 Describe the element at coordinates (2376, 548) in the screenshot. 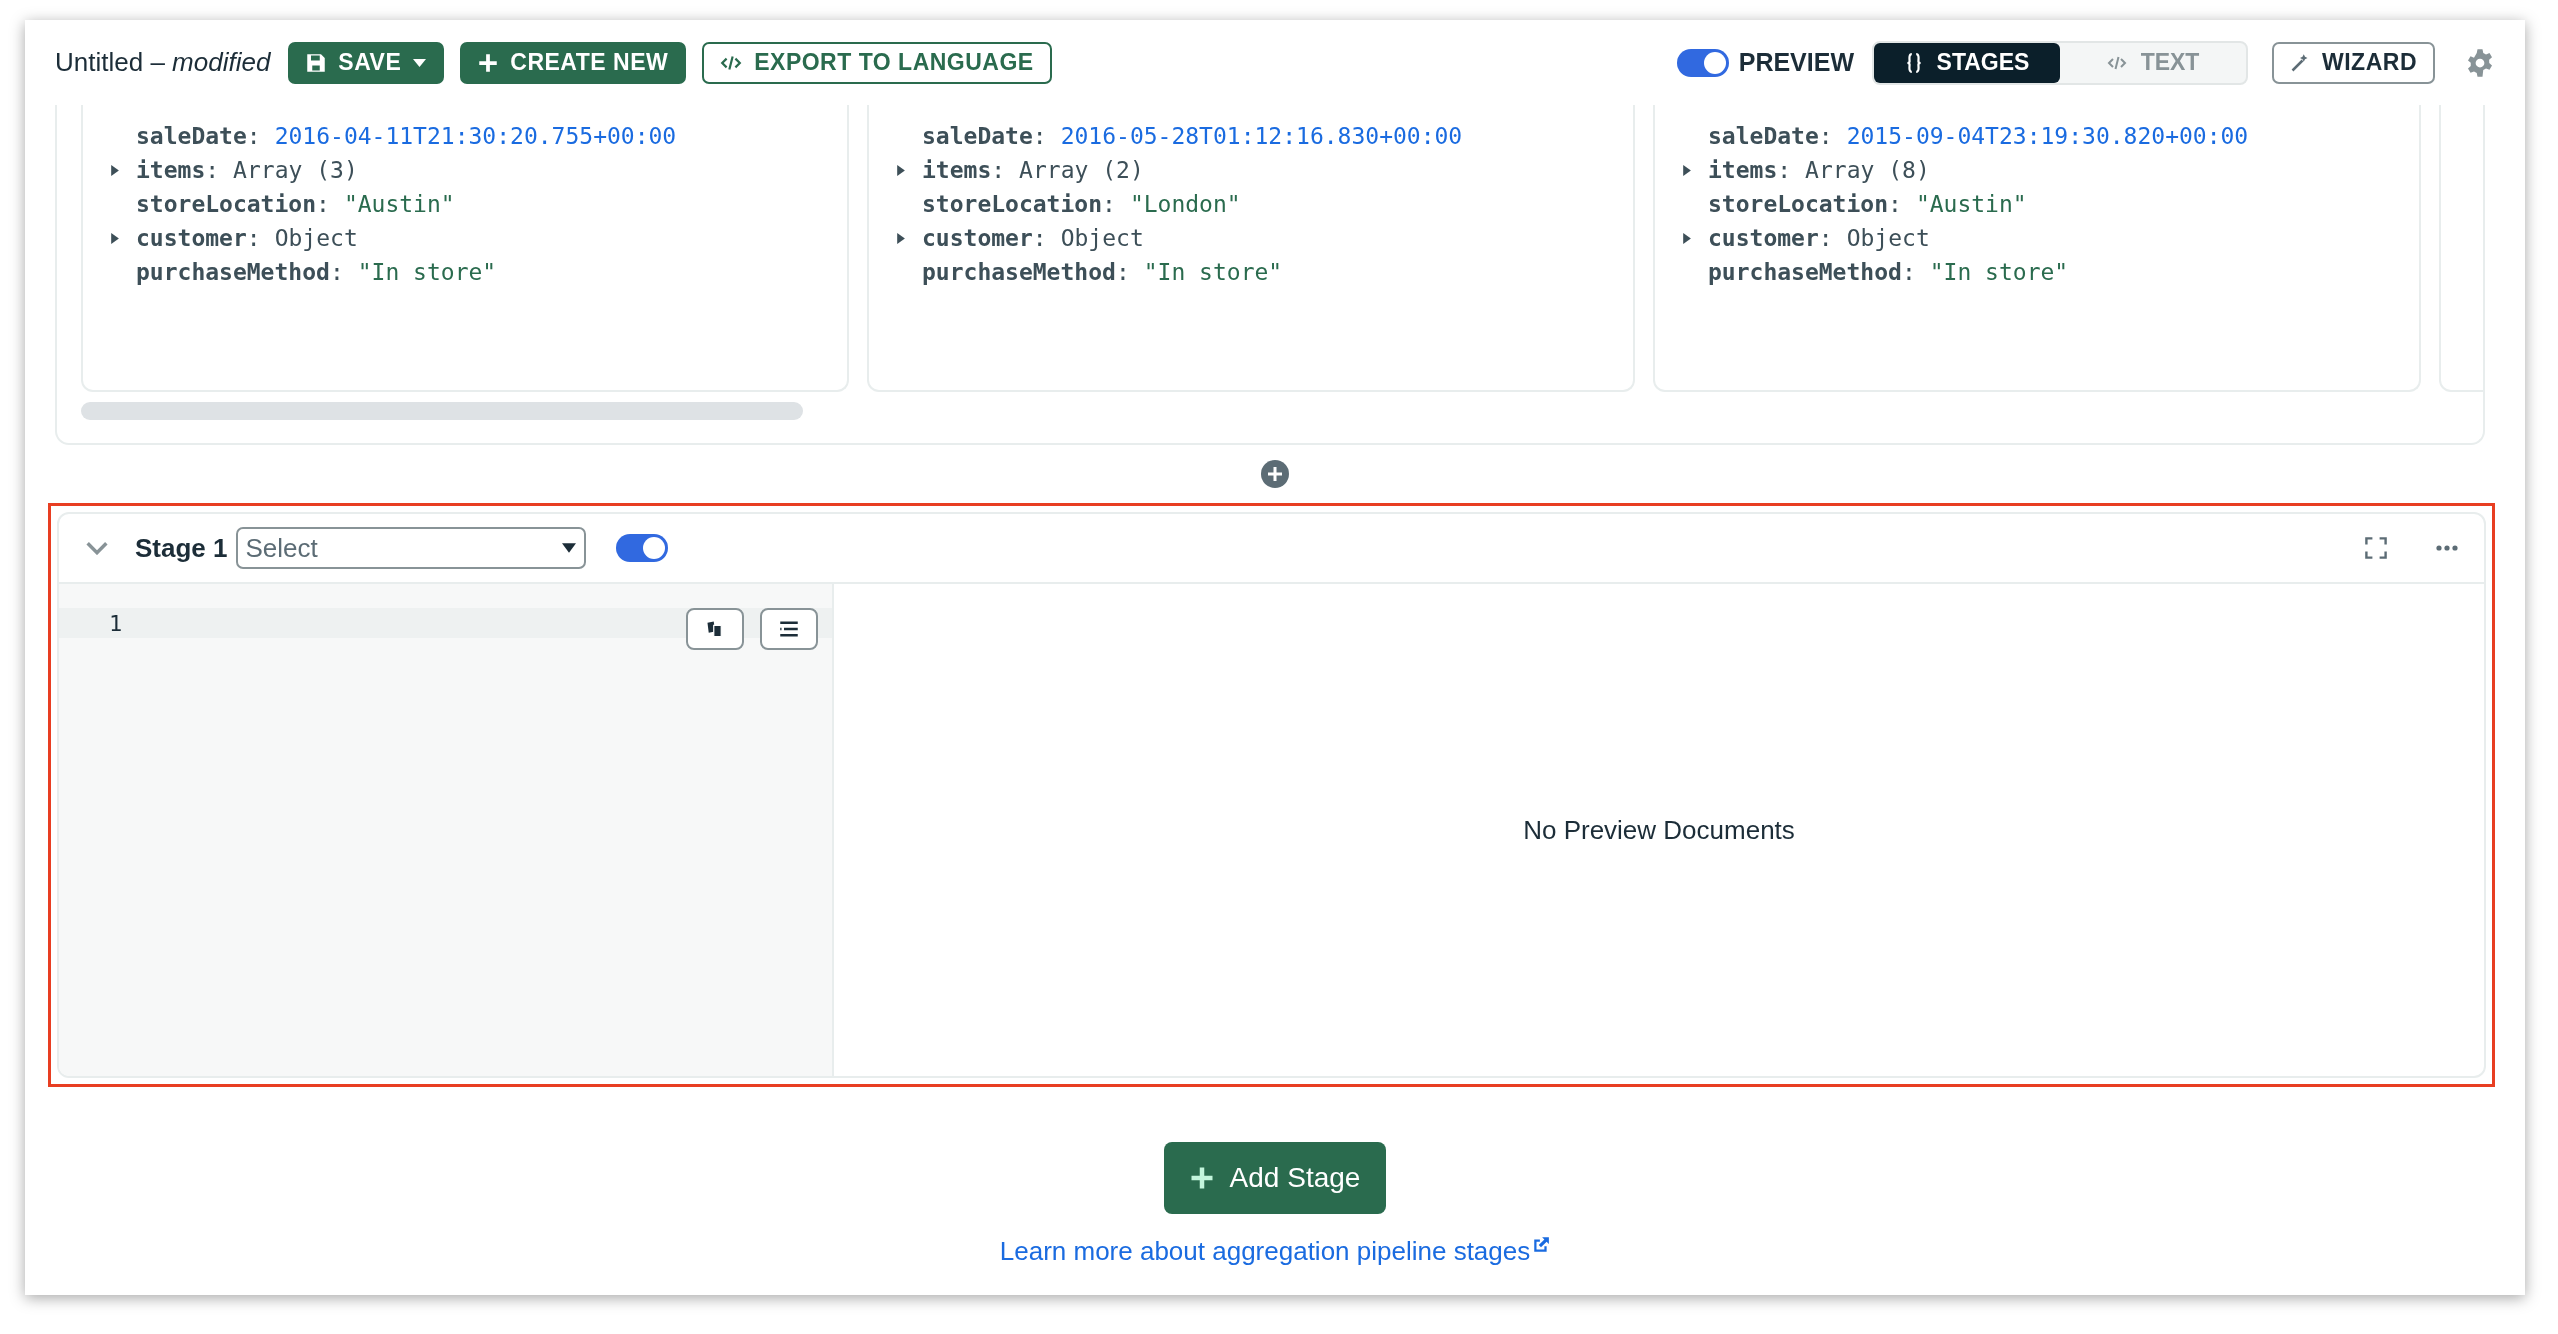

I see `fullscreen-icon` at that location.